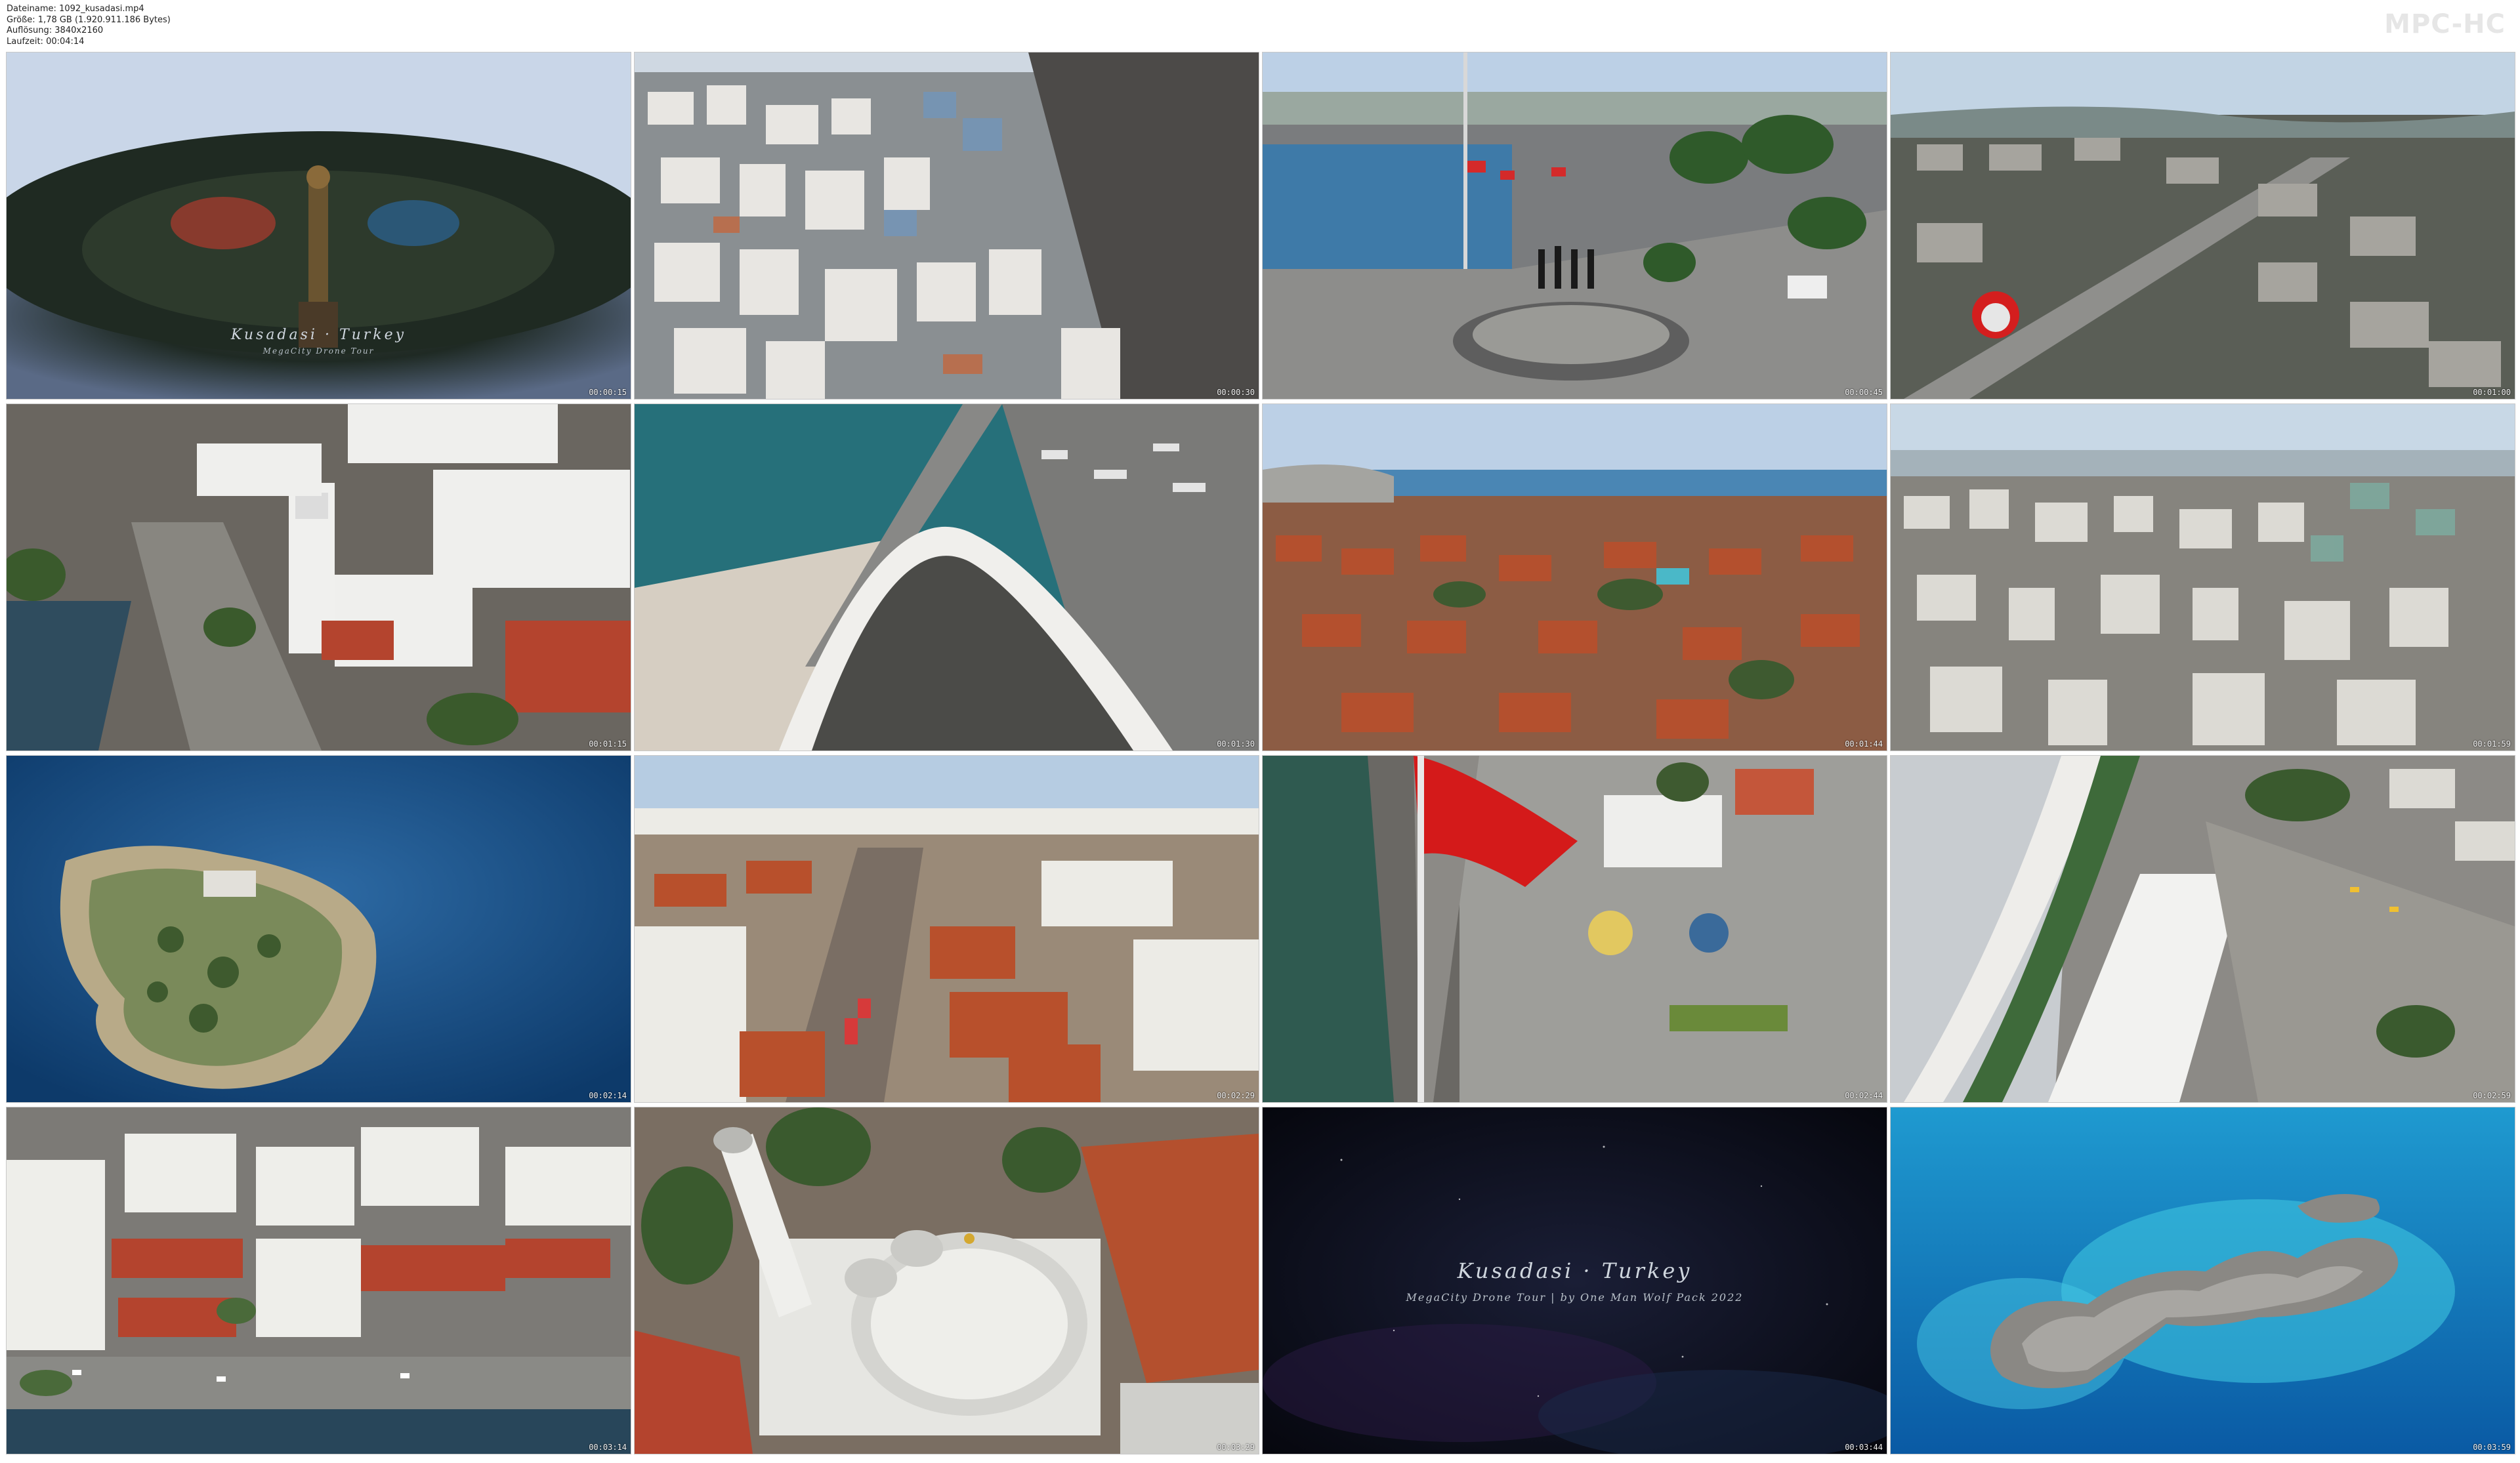 This screenshot has width=2520, height=1463. I want to click on thumbnail-8: 00:01:59, so click(2203, 577).